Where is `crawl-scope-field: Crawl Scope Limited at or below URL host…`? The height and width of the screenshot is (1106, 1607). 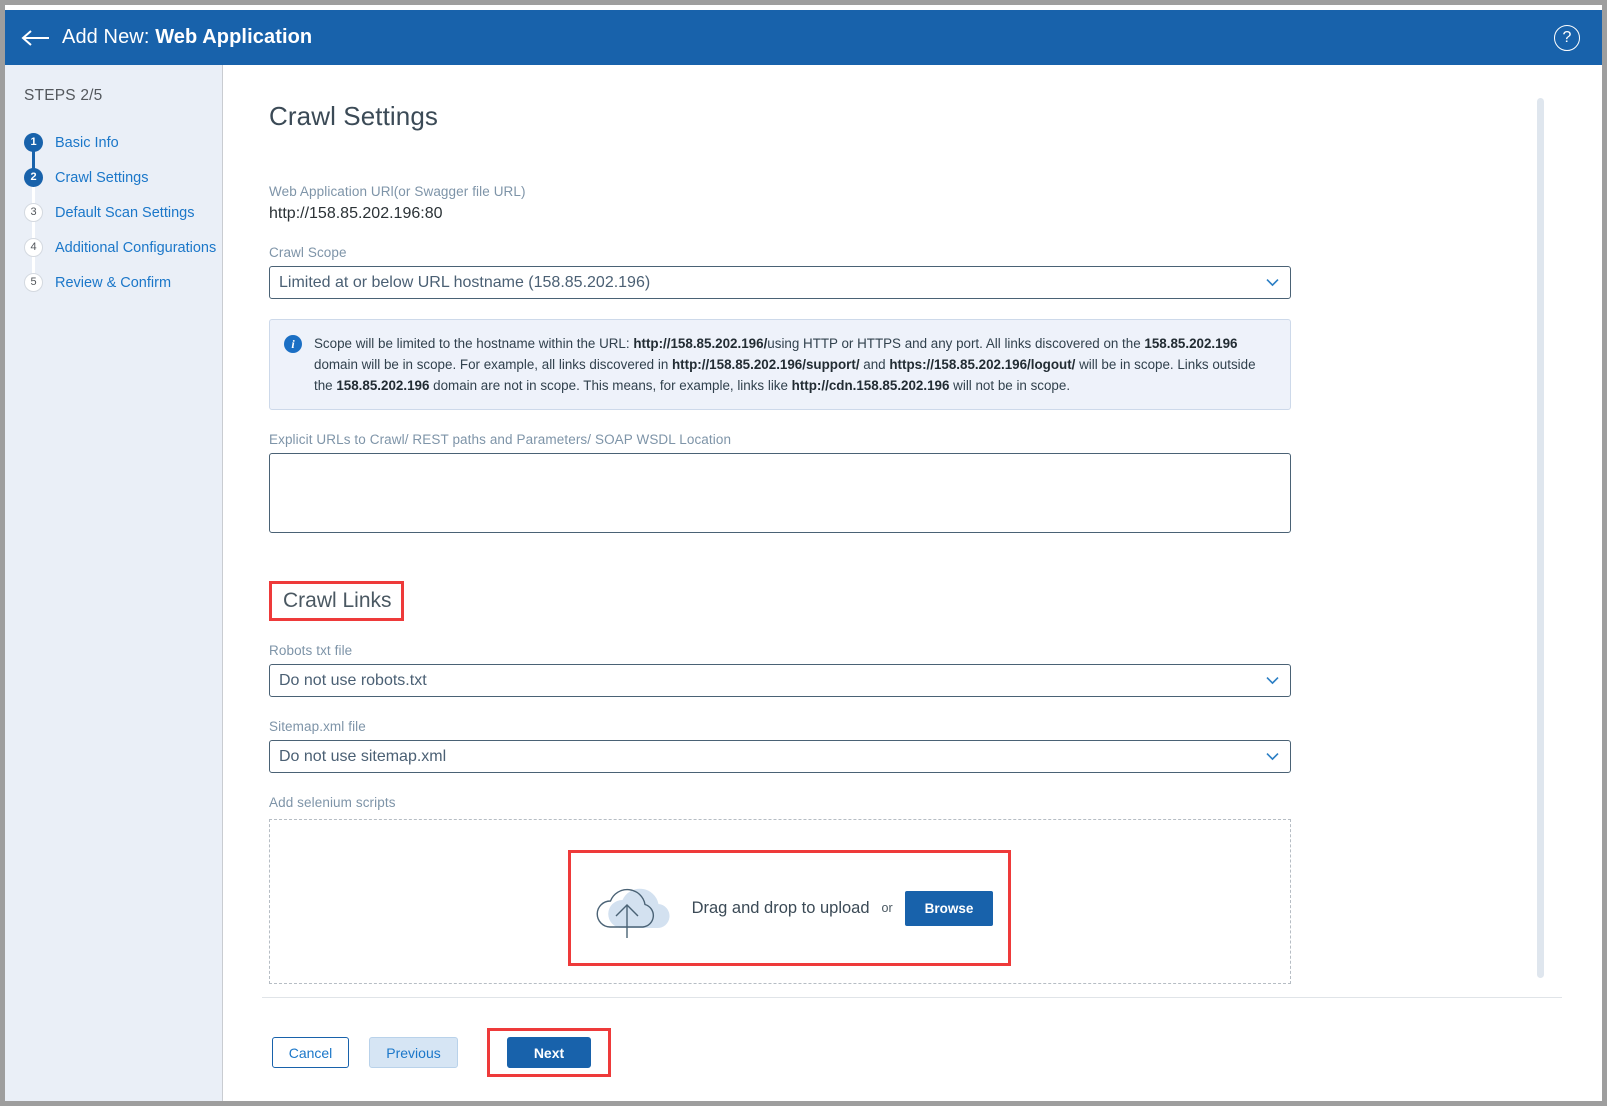 crawl-scope-field: Crawl Scope Limited at or below URL host… is located at coordinates (935, 272).